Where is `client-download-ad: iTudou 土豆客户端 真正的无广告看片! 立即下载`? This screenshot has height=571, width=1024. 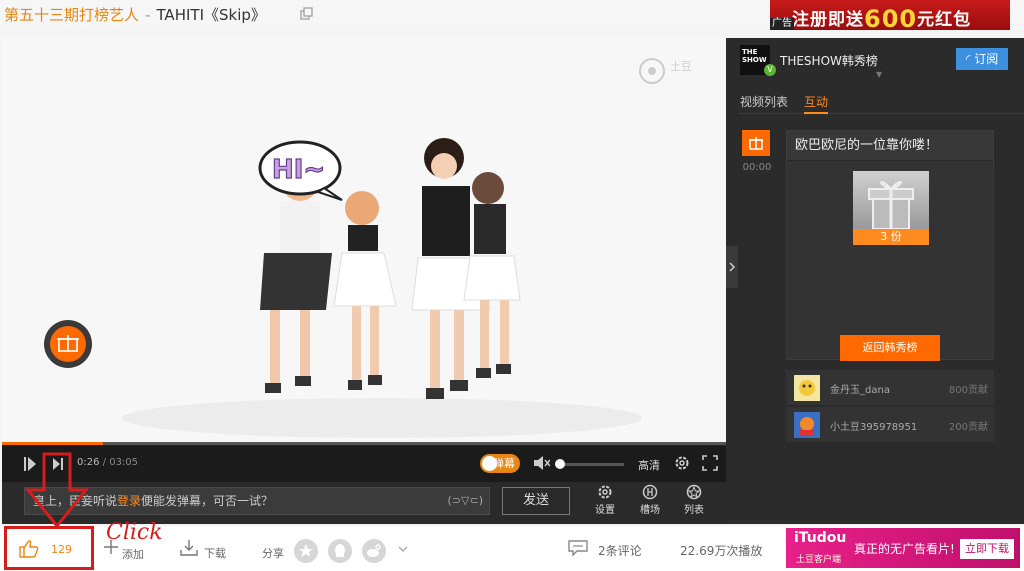
client-download-ad: iTudou 土豆客户端 真正的无广告看片! 立即下载 is located at coordinates (903, 548).